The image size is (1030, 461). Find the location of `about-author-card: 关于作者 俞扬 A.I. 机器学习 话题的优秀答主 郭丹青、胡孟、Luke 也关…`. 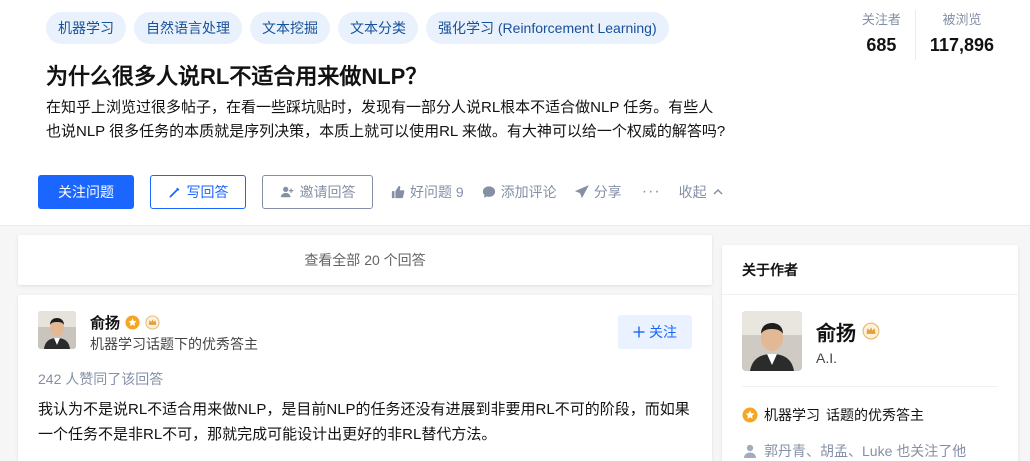

about-author-card: 关于作者 俞扬 A.I. 机器学习 话题的优秀答主 郭丹青、胡孟、Luke 也关… is located at coordinates (870, 353).